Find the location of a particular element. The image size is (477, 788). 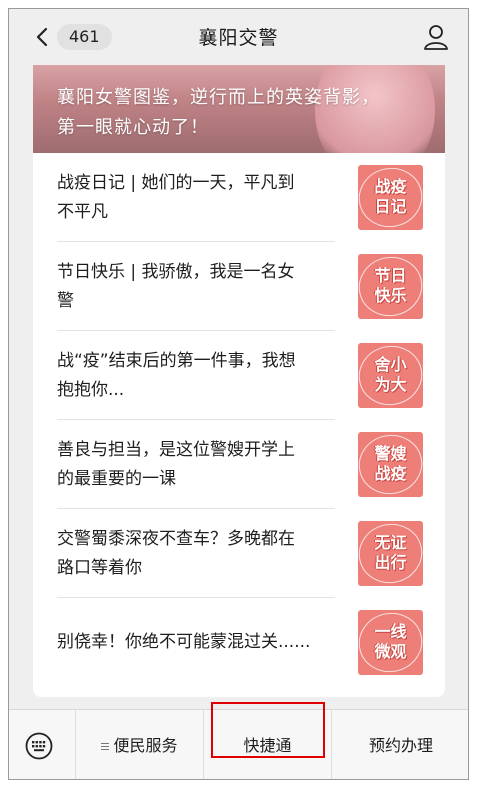

article-item: 交警蜀黍深夜不查车？多晚都在 路口等着你 无证 出行 is located at coordinates (240, 553).